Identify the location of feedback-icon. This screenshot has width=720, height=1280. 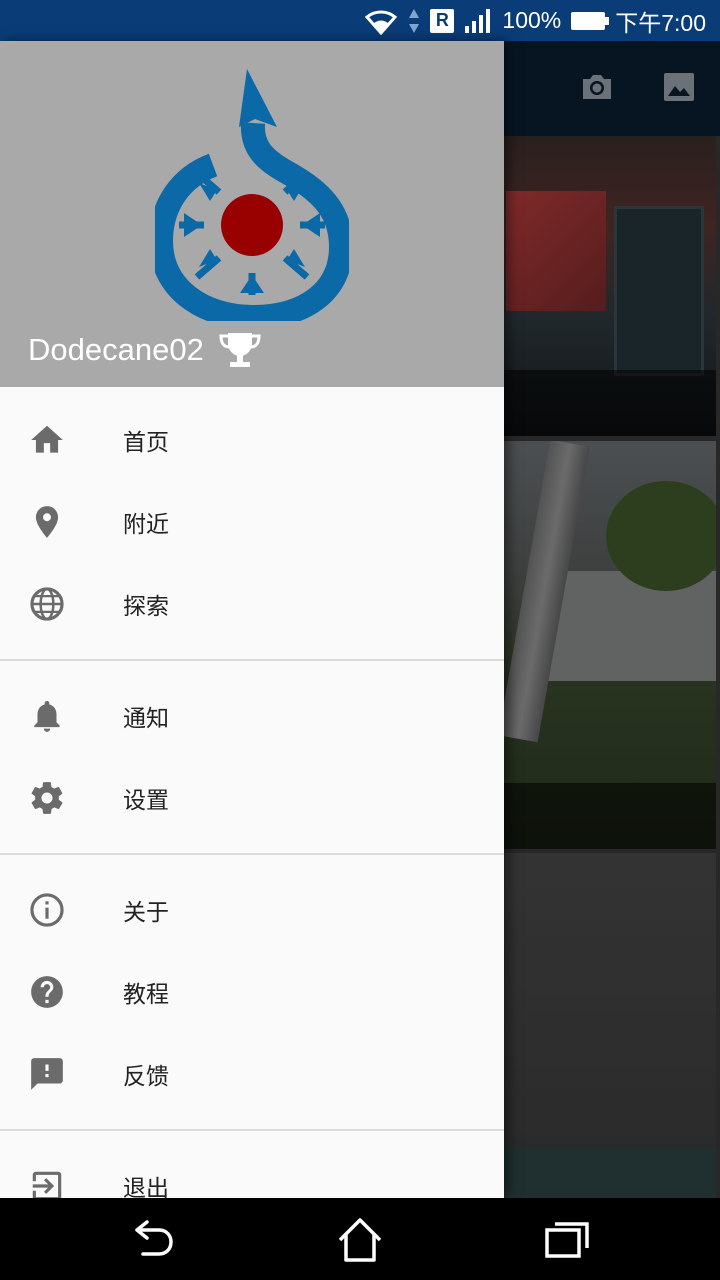
(47, 1074).